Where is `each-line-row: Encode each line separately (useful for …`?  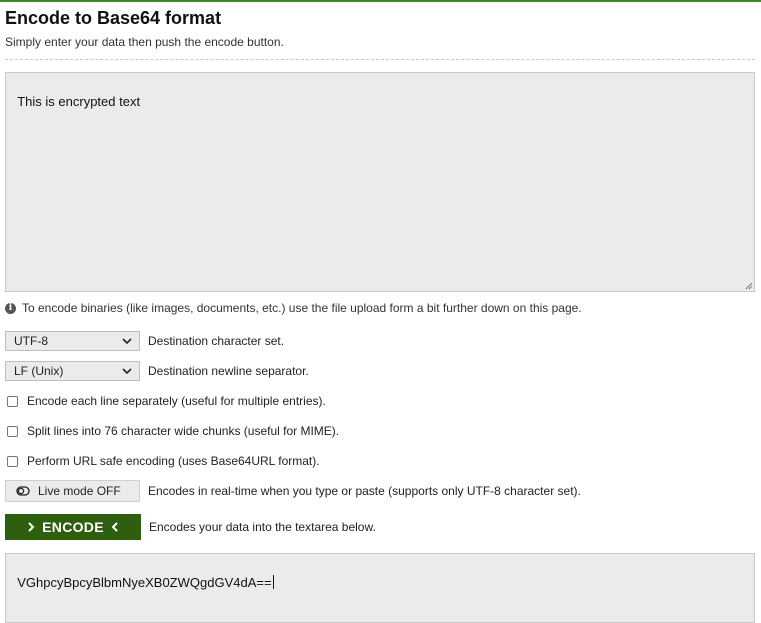 each-line-row: Encode each line separately (useful for … is located at coordinates (165, 401).